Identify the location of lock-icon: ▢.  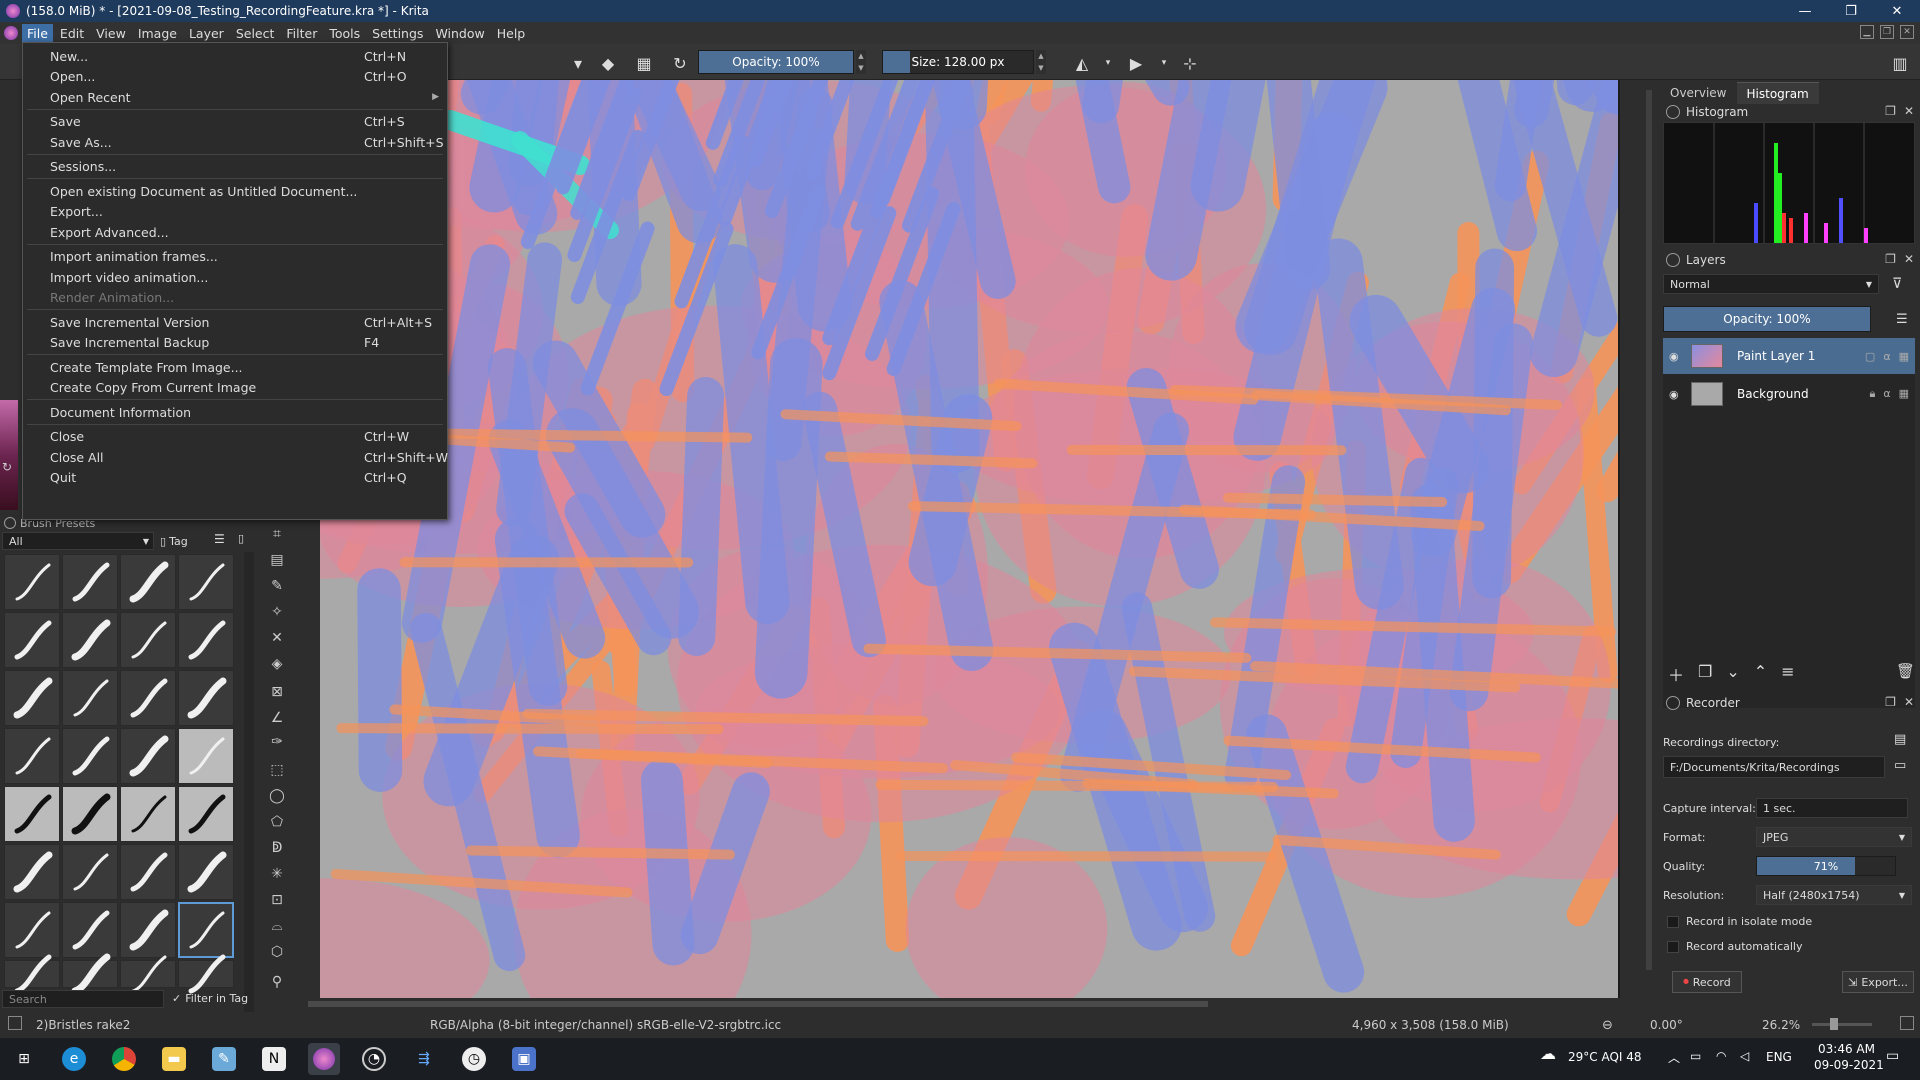
(1870, 356).